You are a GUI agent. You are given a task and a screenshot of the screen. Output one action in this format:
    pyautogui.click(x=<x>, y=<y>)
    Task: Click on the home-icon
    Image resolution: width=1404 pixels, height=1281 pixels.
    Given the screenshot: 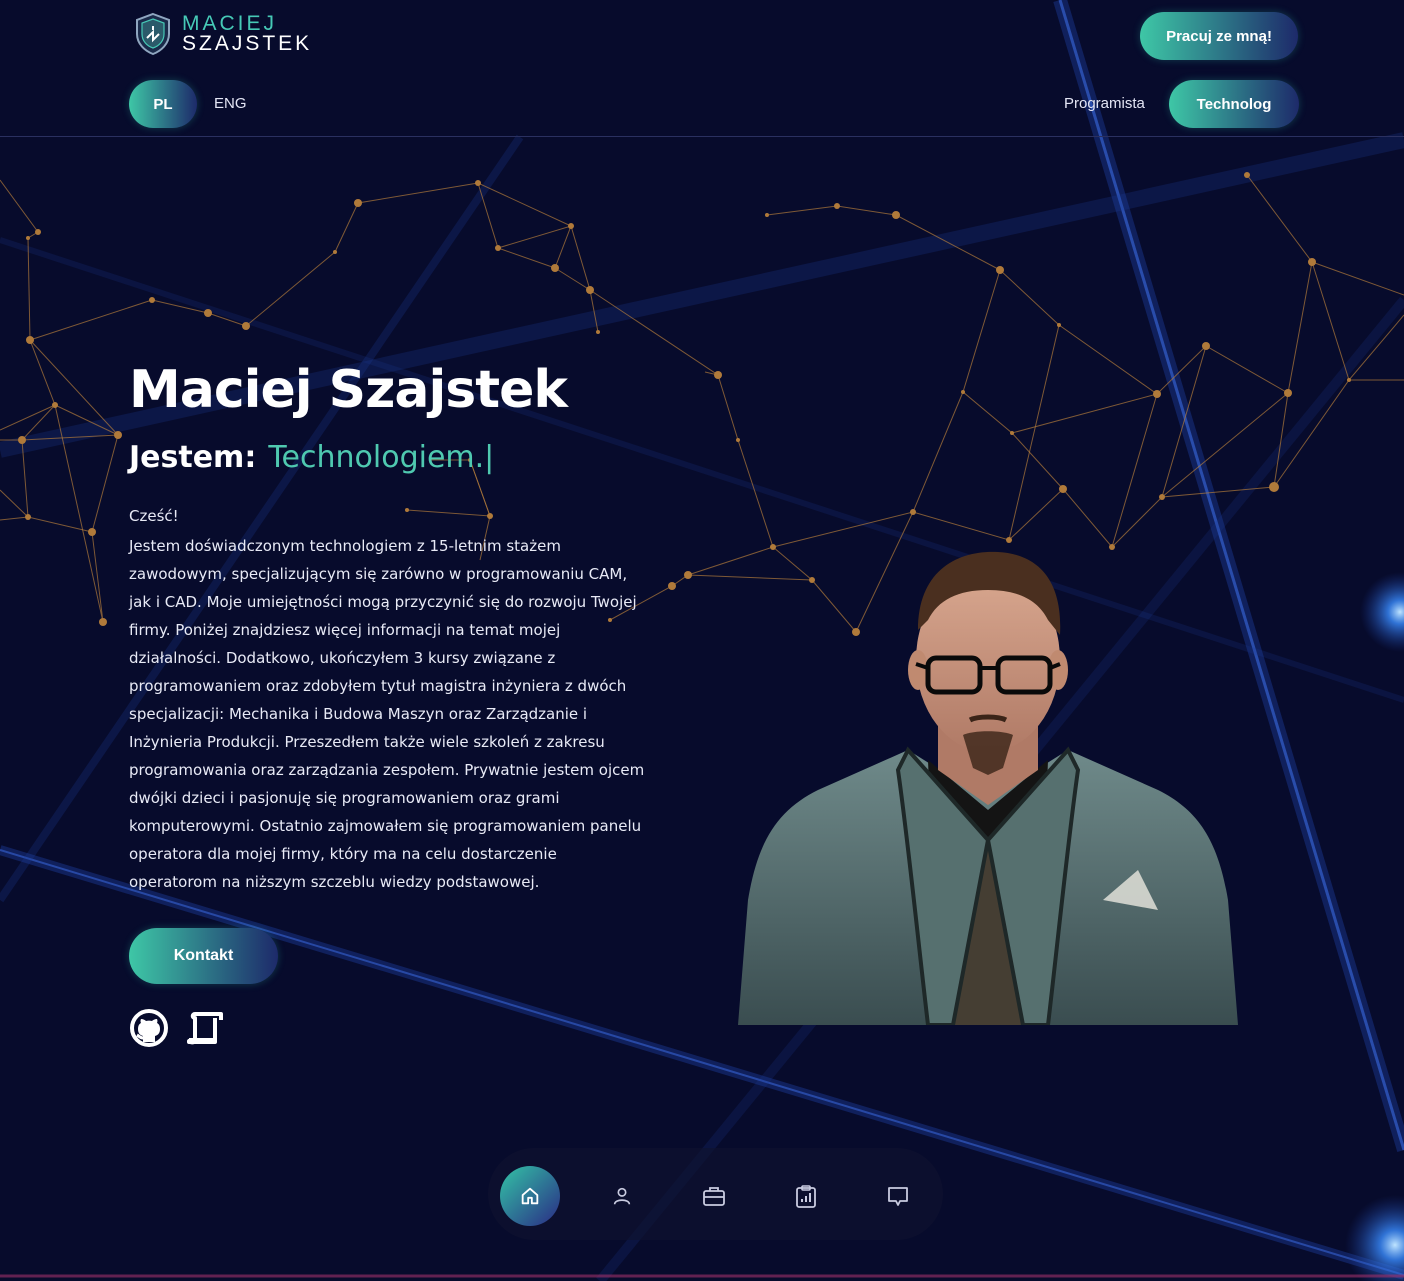 What is the action you would take?
    pyautogui.click(x=530, y=1196)
    